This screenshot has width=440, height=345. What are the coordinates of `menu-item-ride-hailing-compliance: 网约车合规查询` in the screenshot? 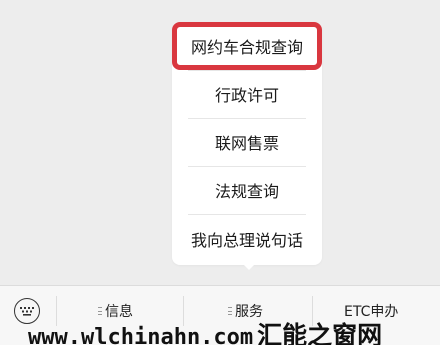 It's located at (247, 46).